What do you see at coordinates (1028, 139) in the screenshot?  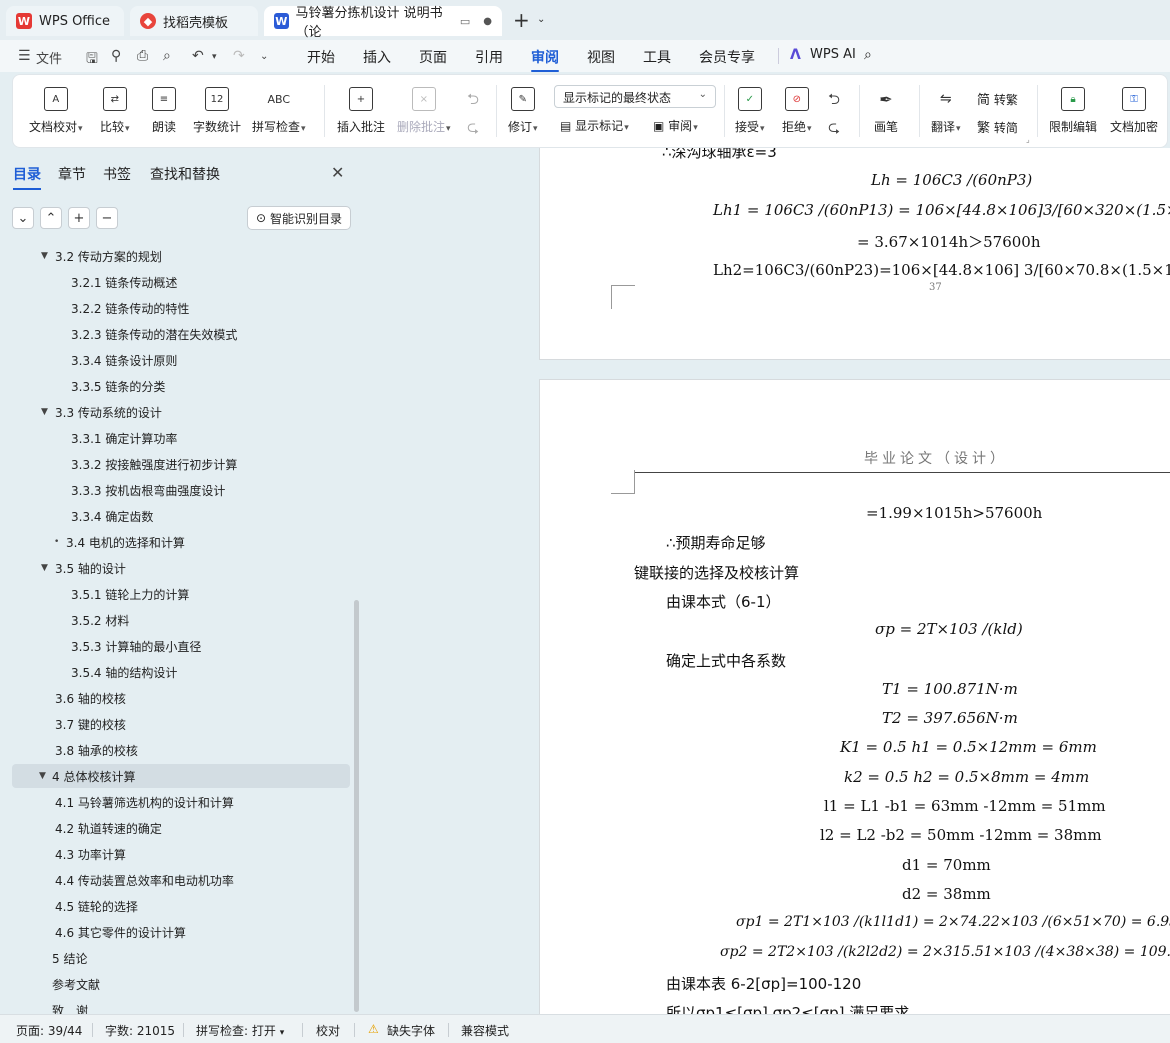 I see `dialog-launcher-icon: ⌟` at bounding box center [1028, 139].